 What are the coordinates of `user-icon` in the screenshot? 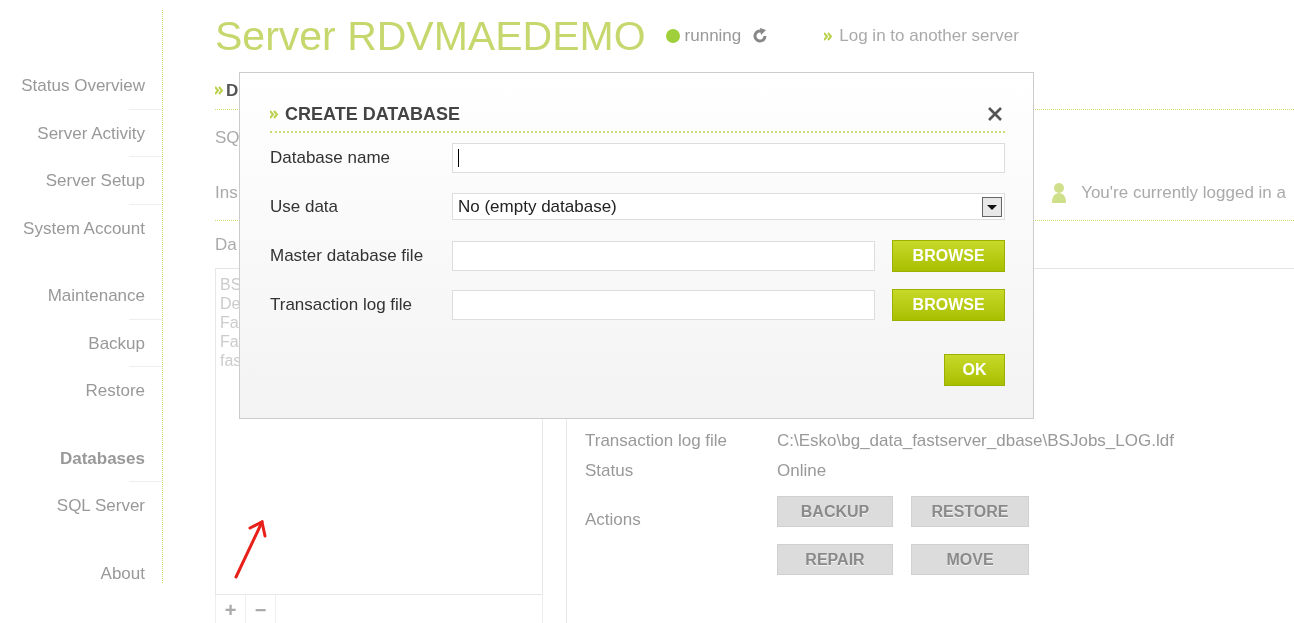 It's located at (1059, 192).